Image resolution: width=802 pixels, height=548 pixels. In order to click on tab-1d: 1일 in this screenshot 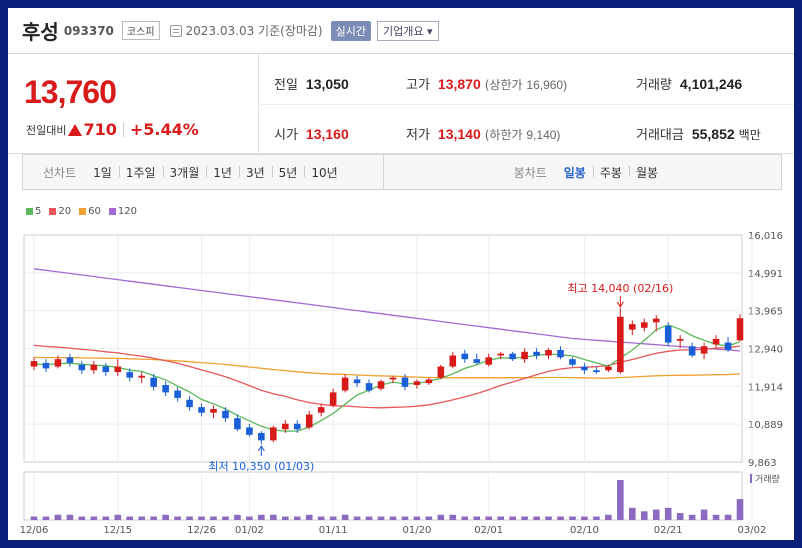, I will do `click(102, 172)`.